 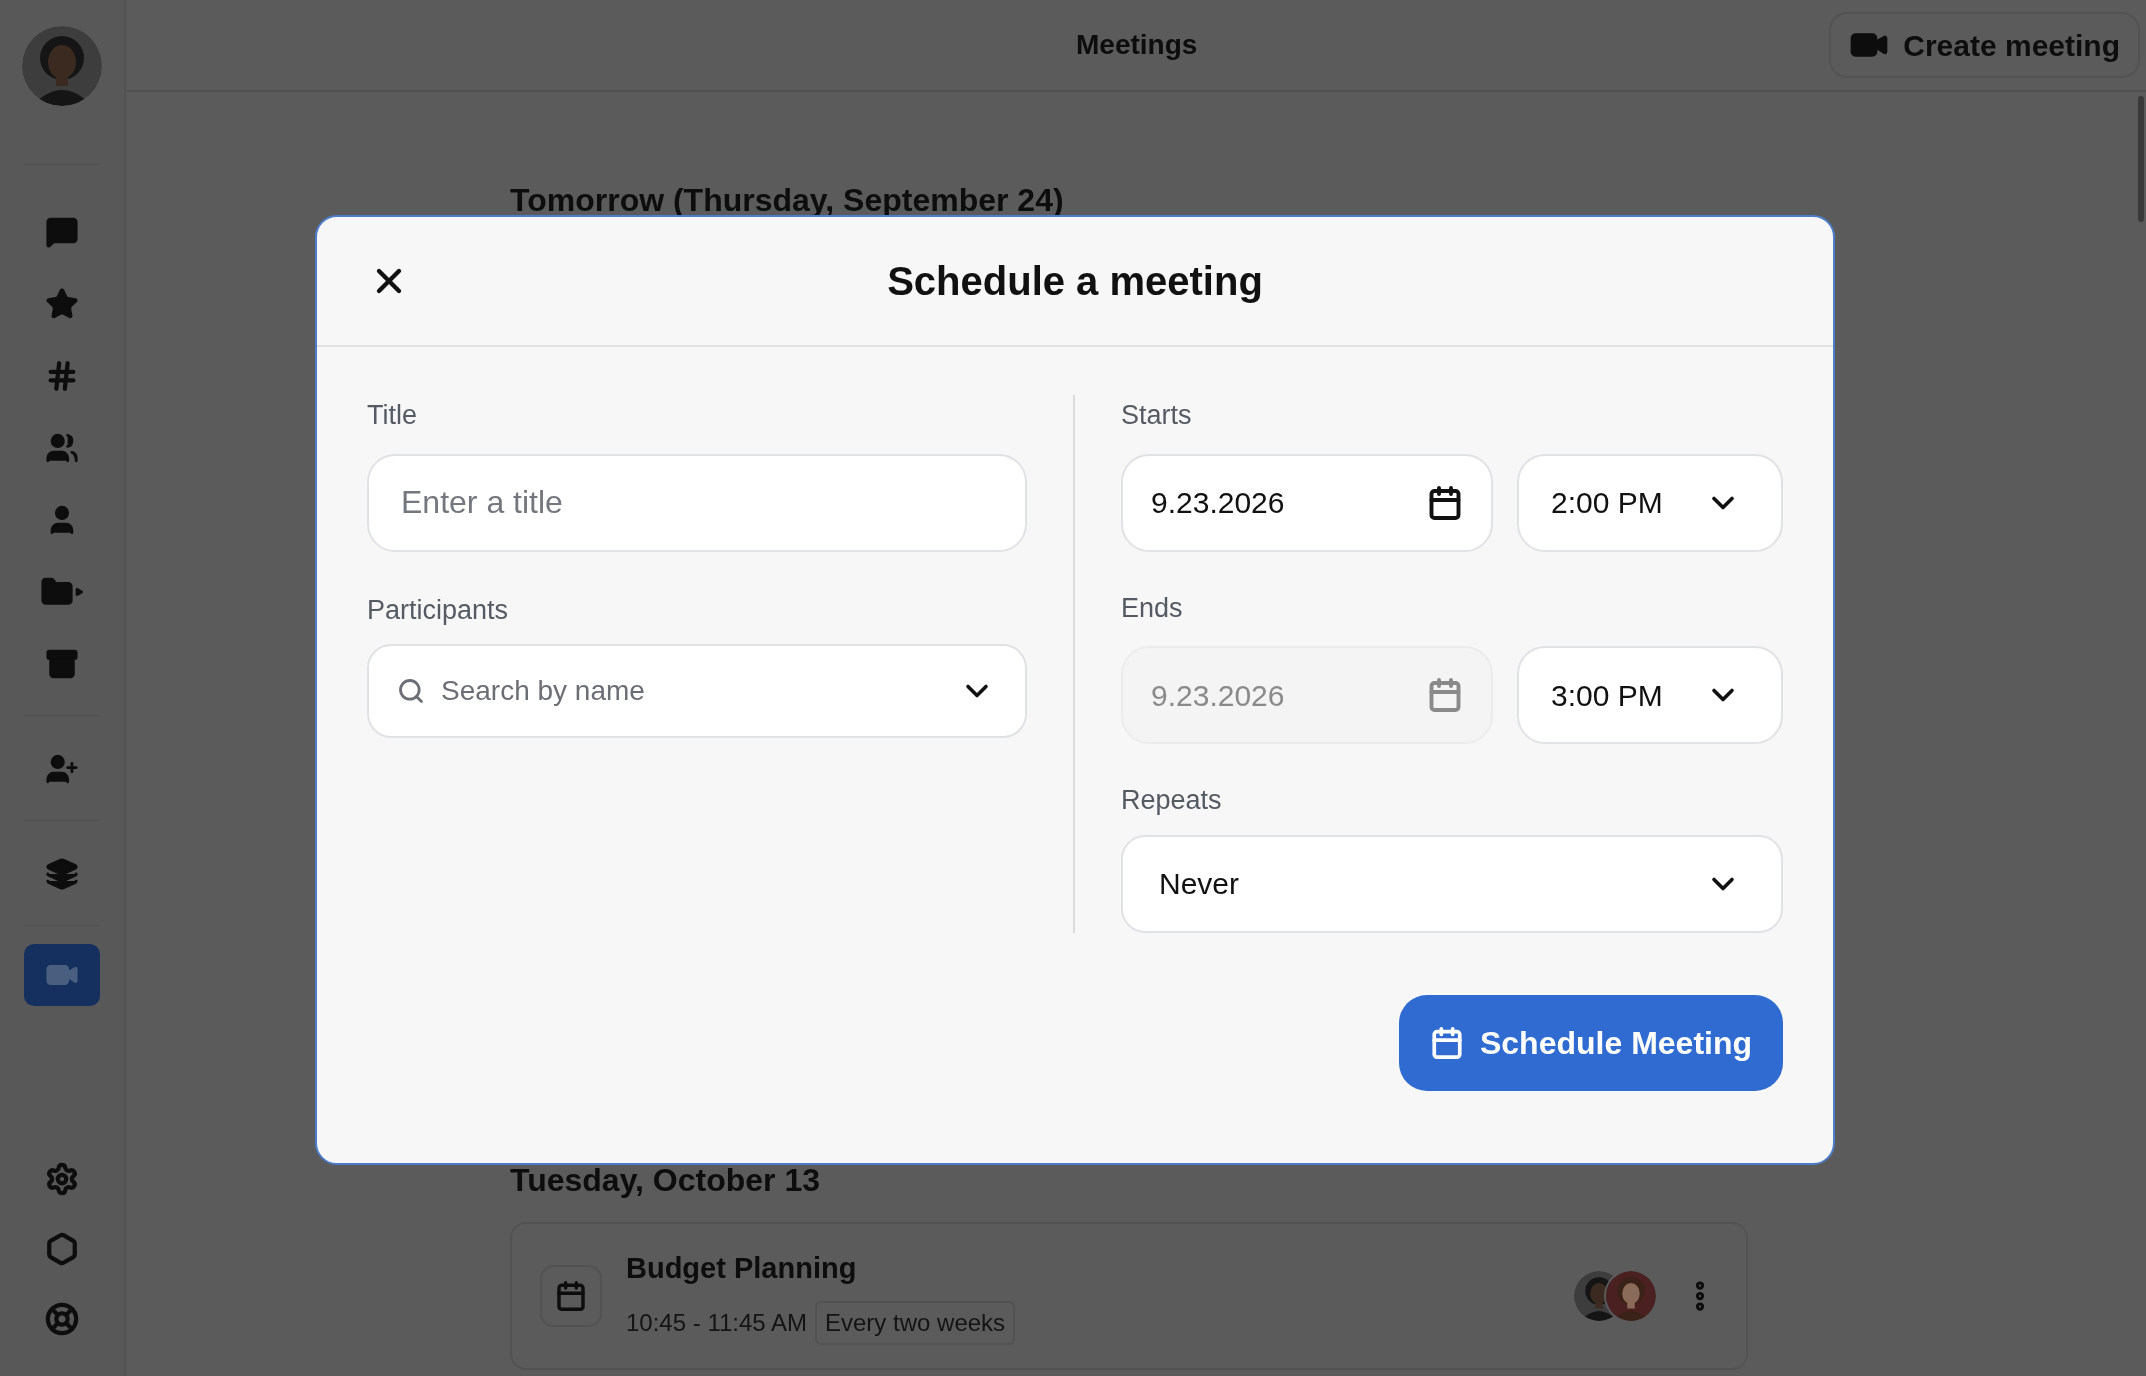 What do you see at coordinates (62, 304) in the screenshot?
I see `star-icon` at bounding box center [62, 304].